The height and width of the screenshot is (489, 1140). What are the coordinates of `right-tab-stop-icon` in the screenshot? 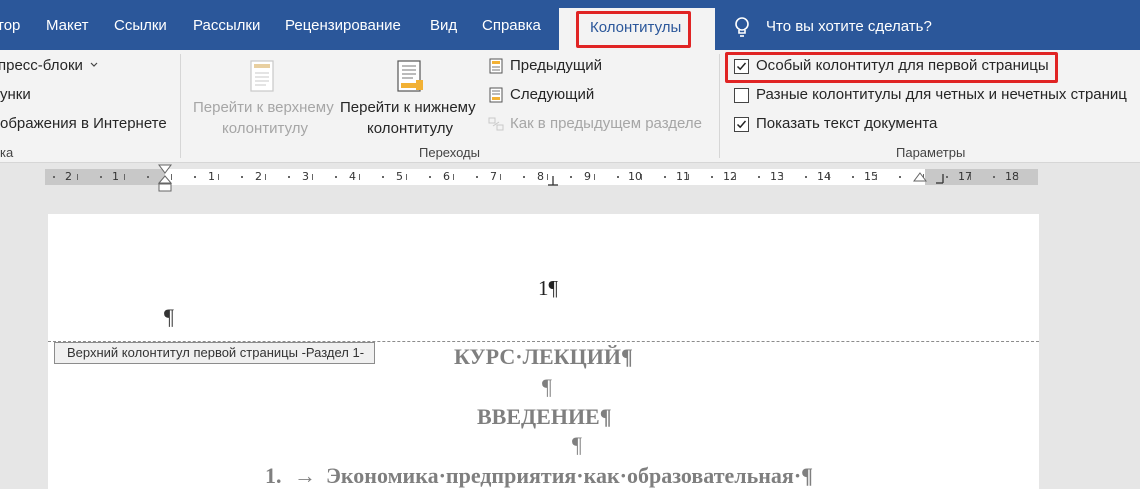 It's located at (940, 179).